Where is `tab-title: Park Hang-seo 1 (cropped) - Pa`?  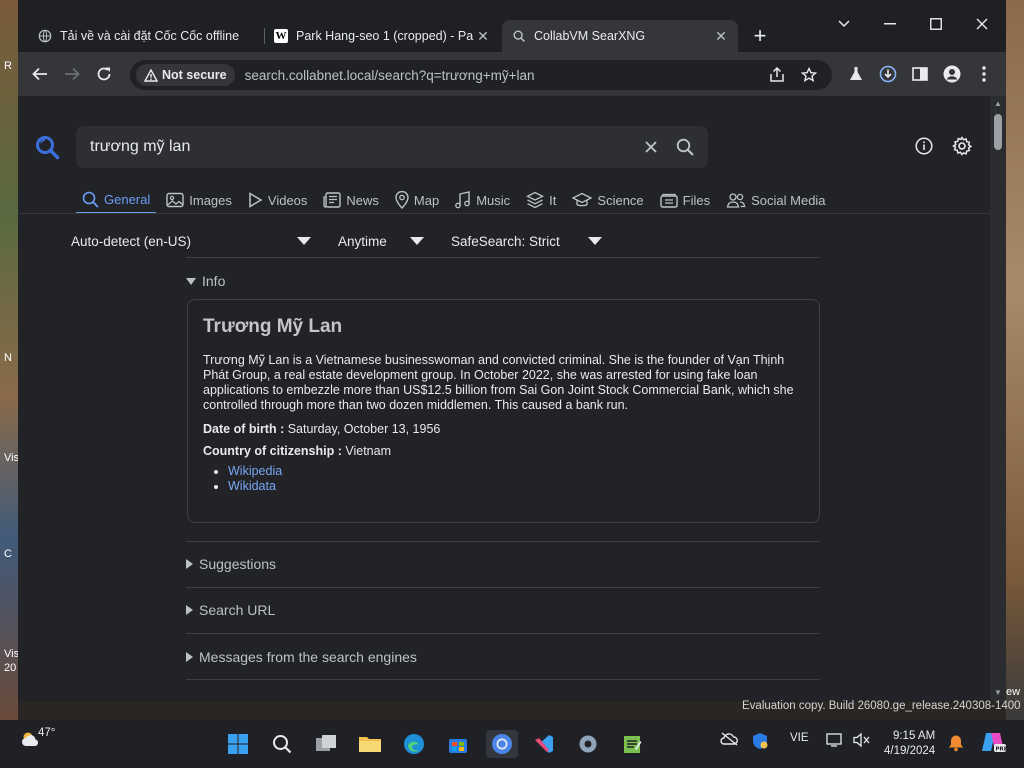
tab-title: Park Hang-seo 1 (cropped) - Pa is located at coordinates (385, 36).